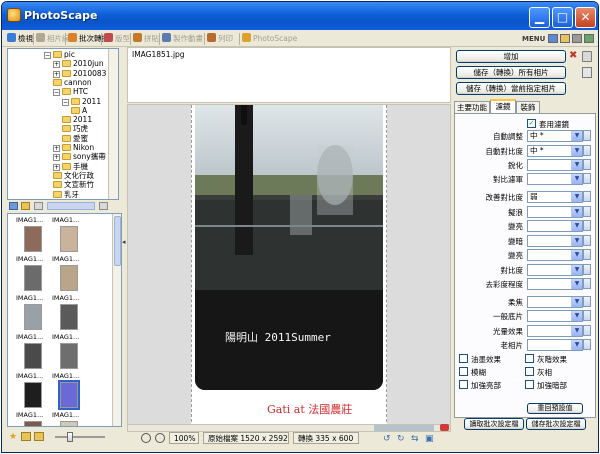 The height and width of the screenshot is (454, 600). What do you see at coordinates (79, 73) in the screenshot?
I see `tree-item: +2010083` at bounding box center [79, 73].